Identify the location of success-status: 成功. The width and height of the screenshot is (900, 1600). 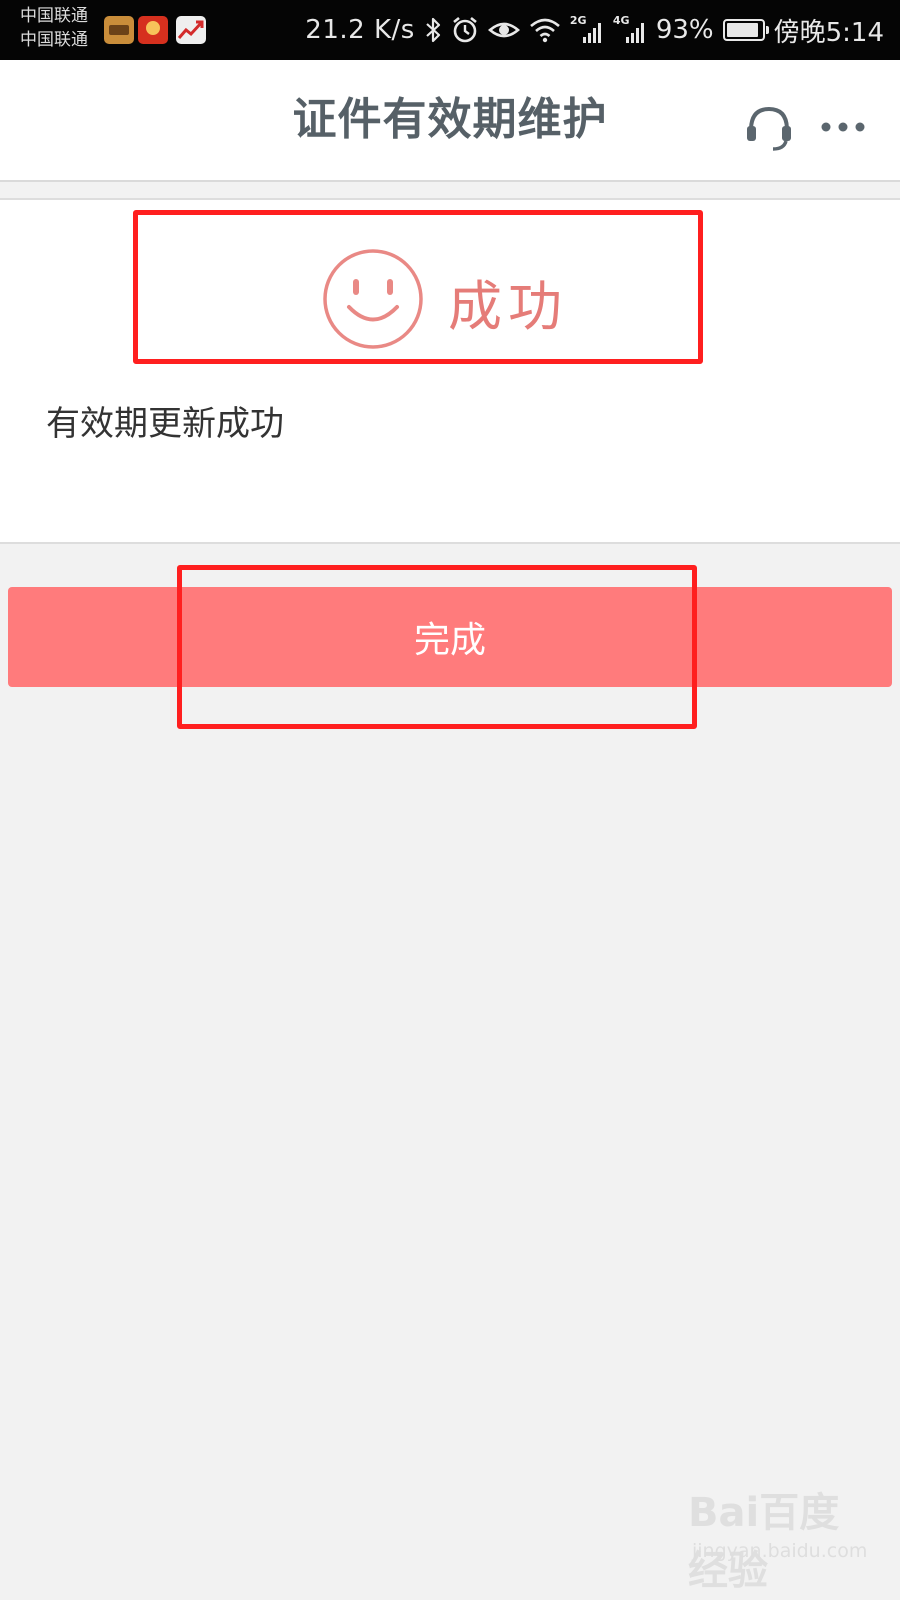
(444, 301).